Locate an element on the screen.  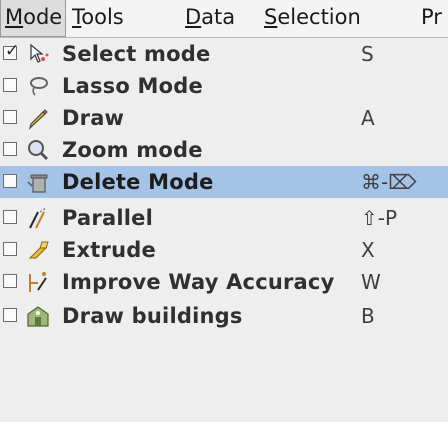
menu-item-shortcut: X is located at coordinates (368, 250).